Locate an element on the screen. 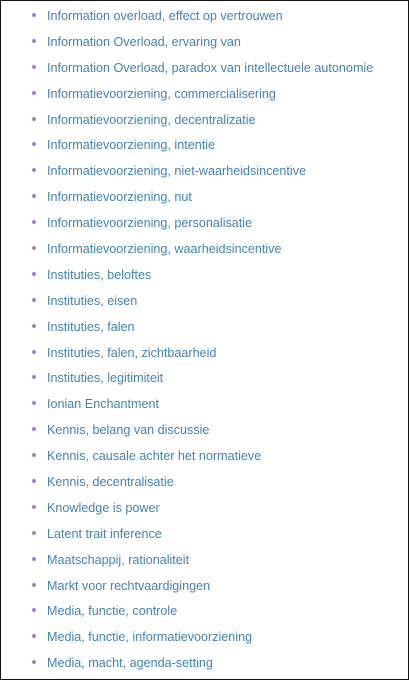 The height and width of the screenshot is (680, 409). list-item: Kennis, belang van discussie is located at coordinates (204, 431).